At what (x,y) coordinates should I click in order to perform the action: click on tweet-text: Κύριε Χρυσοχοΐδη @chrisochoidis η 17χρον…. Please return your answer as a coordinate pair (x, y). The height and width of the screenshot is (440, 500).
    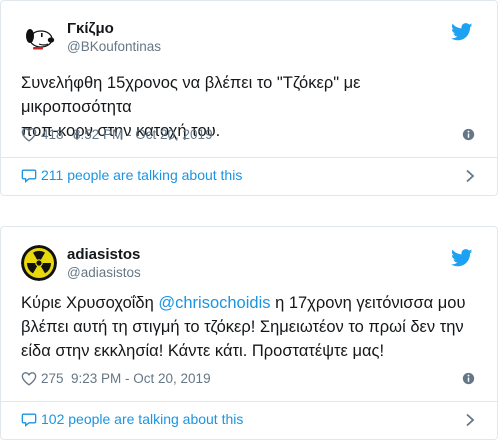
    Looking at the image, I should click on (248, 327).